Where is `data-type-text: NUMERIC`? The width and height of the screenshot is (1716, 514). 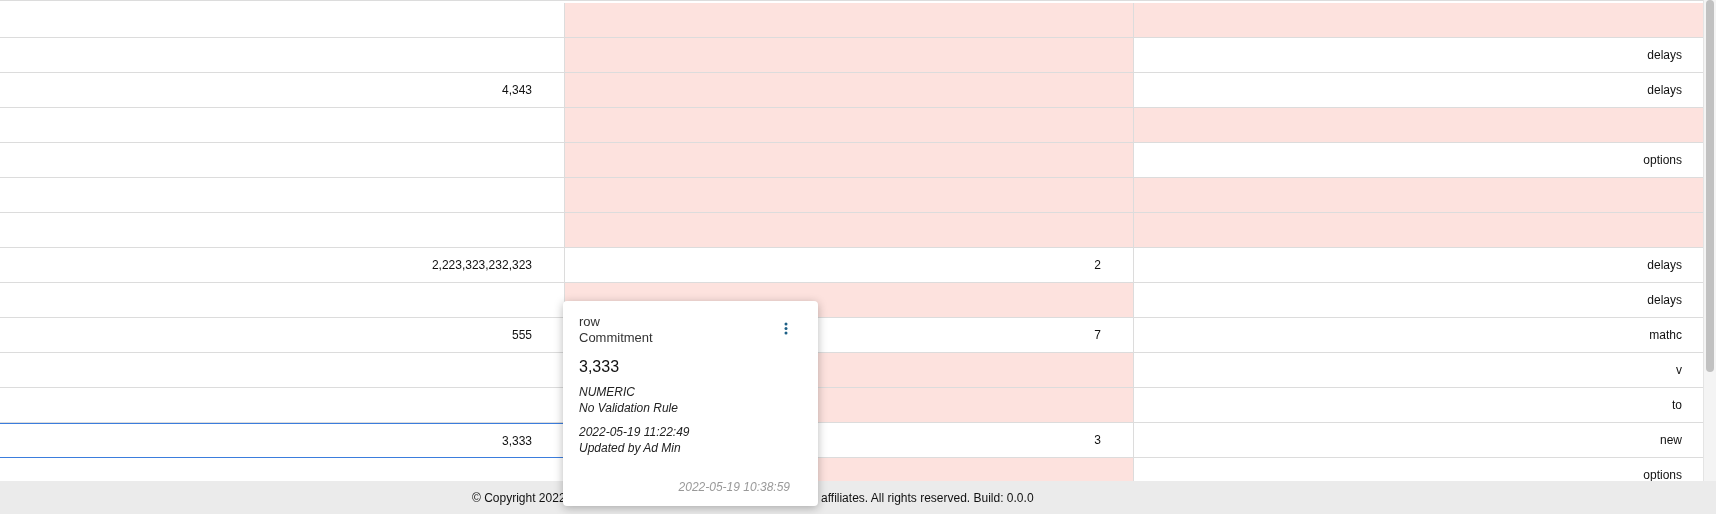 data-type-text: NUMERIC is located at coordinates (607, 392).